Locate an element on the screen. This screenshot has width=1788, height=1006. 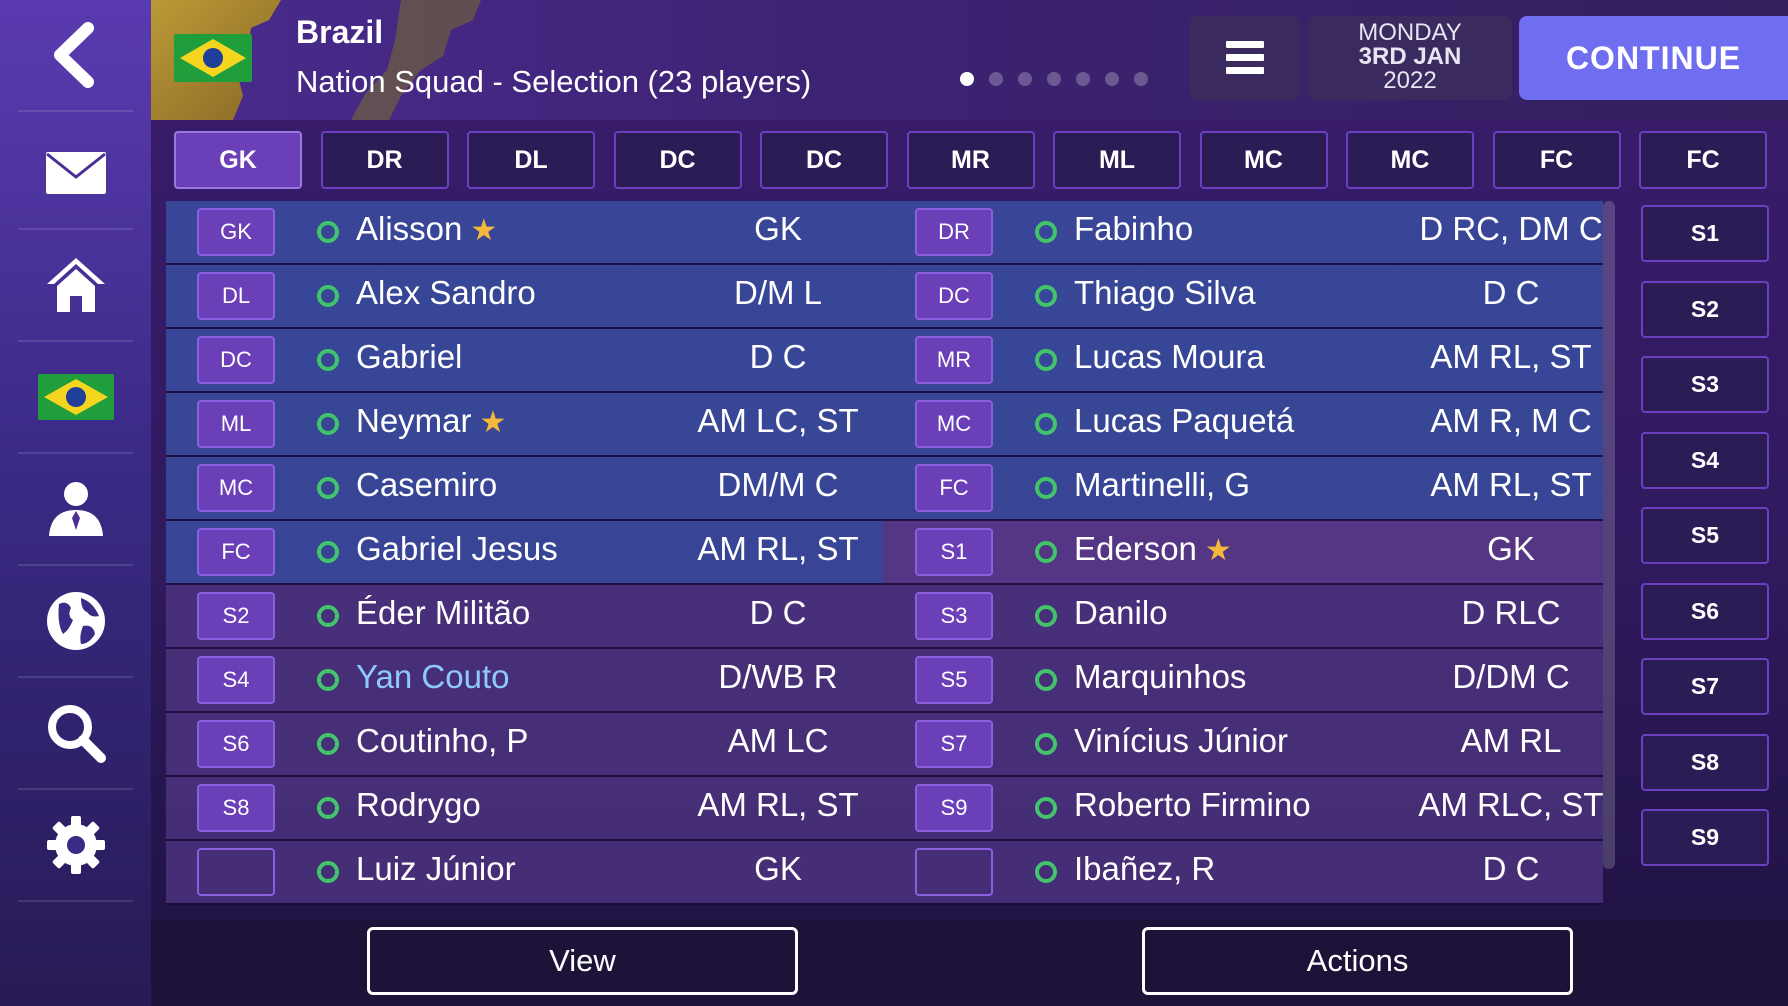
slot-badge: S7 is located at coordinates (954, 744).